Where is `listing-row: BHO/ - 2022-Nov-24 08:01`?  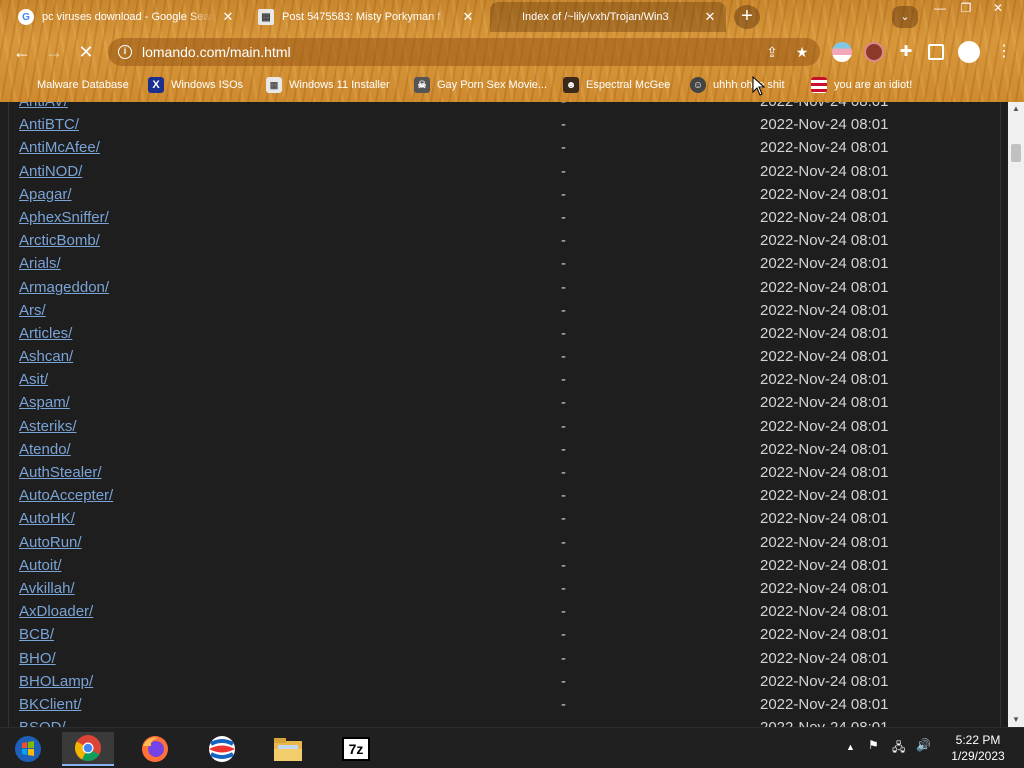
listing-row: BHO/ - 2022-Nov-24 08:01 is located at coordinates (504, 658).